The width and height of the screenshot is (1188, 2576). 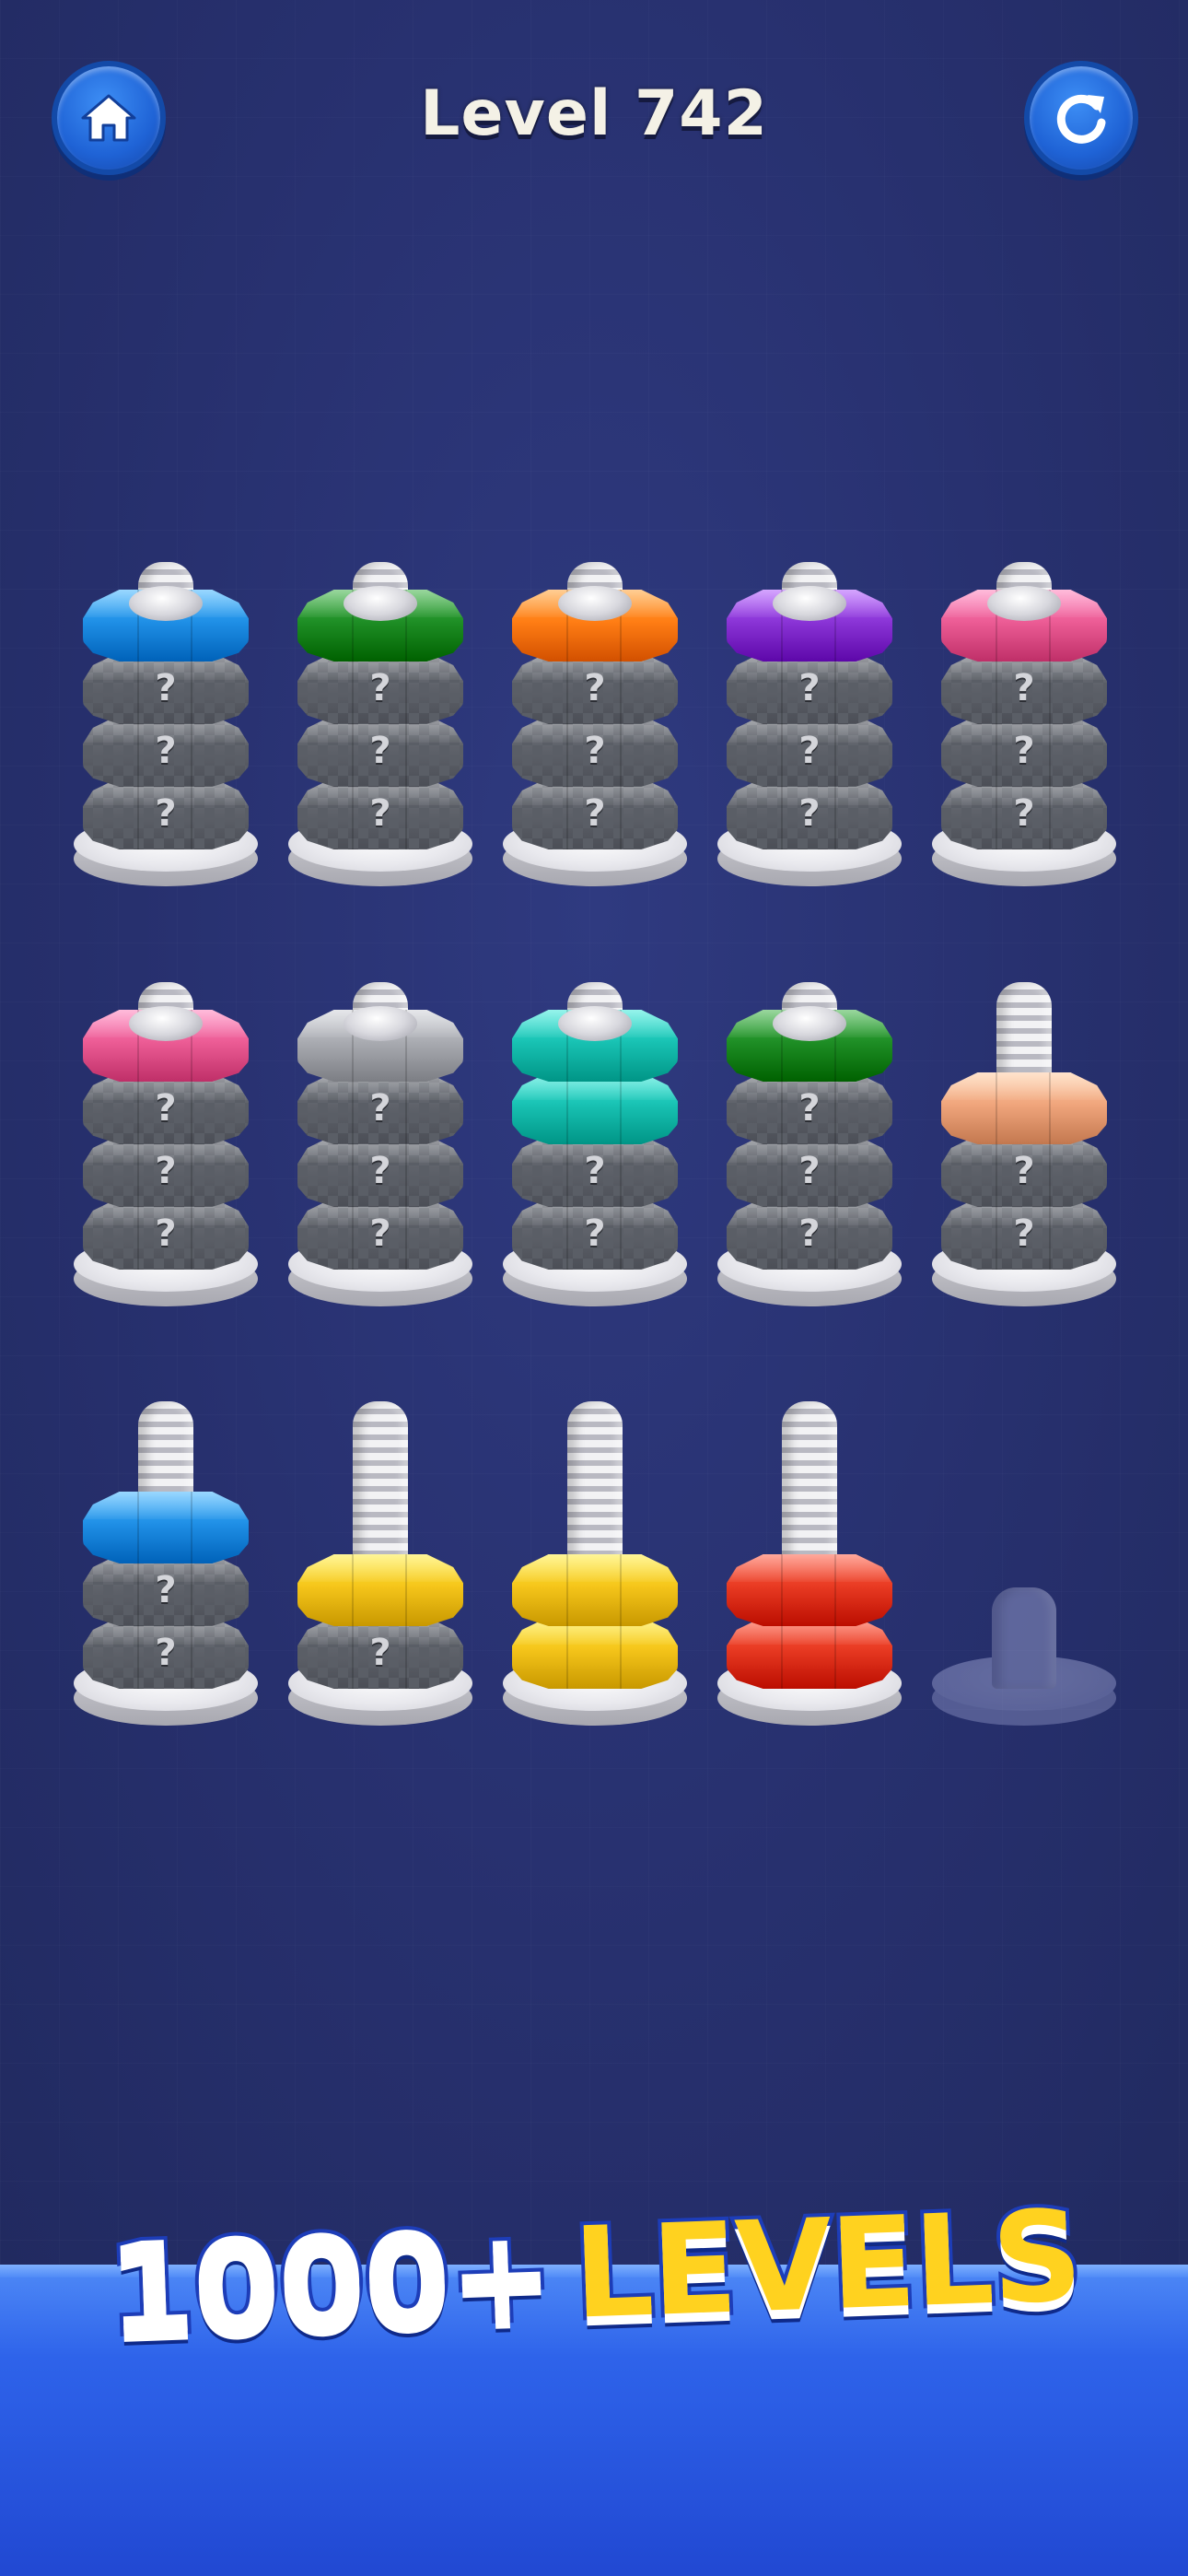 What do you see at coordinates (380, 1541) in the screenshot?
I see `bolt-peg: ?` at bounding box center [380, 1541].